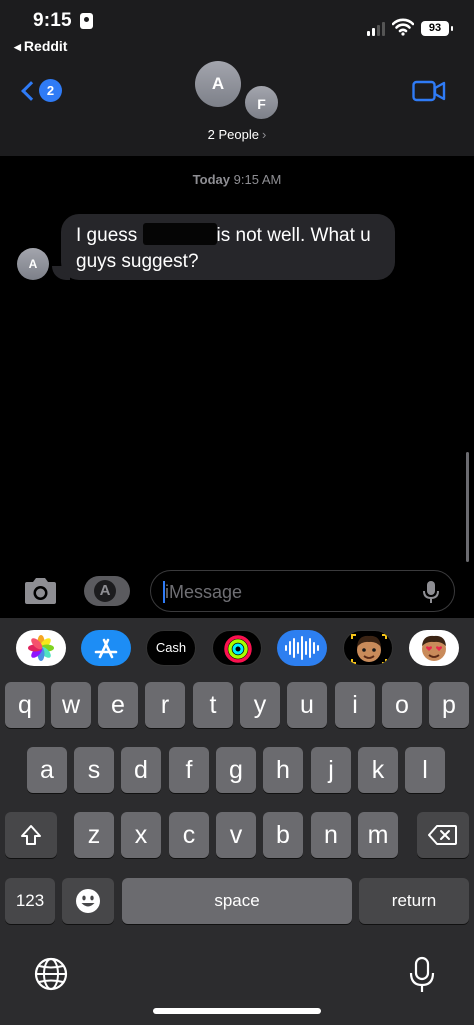 The height and width of the screenshot is (1025, 474). I want to click on video-camera-icon, so click(429, 91).